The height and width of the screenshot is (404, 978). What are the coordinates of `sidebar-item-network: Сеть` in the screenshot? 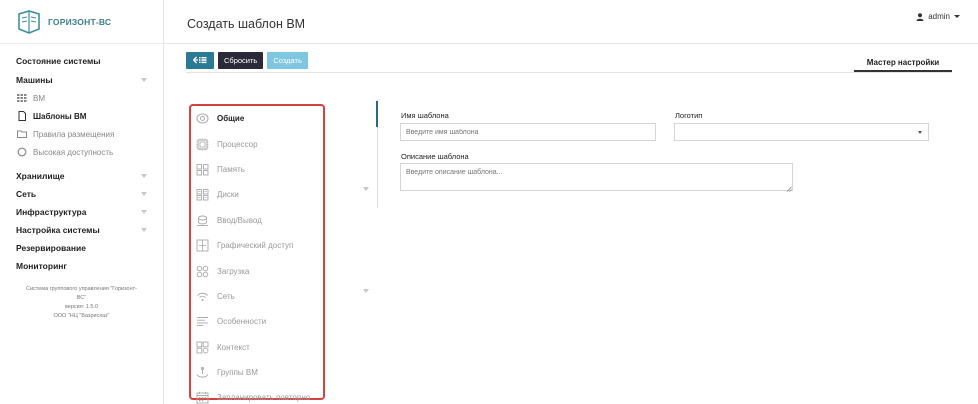 It's located at (81, 194).